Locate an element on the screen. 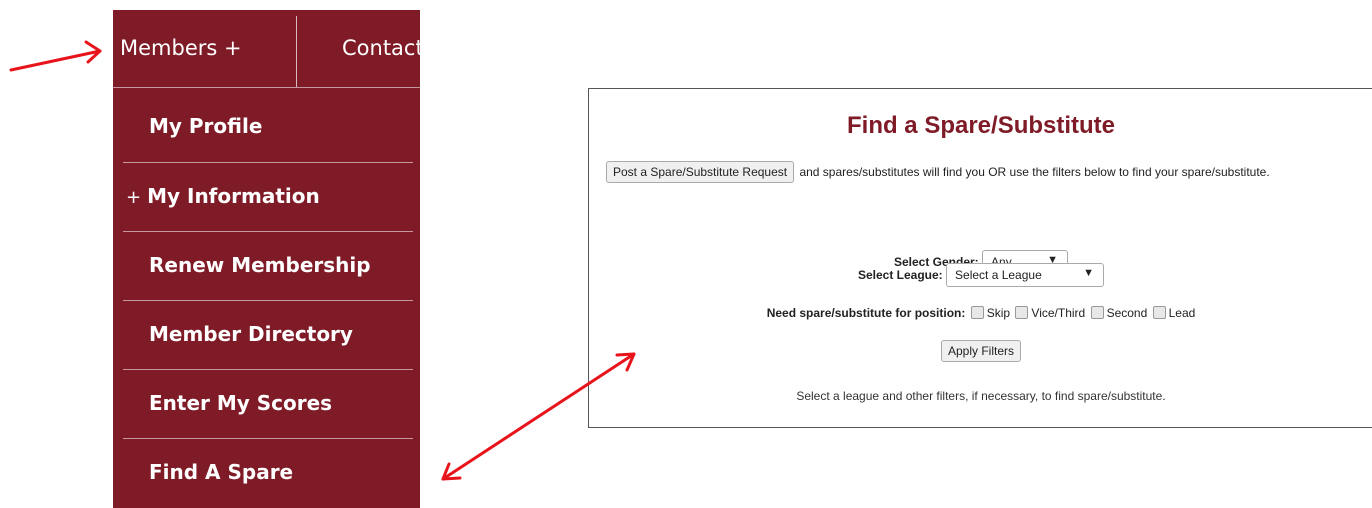 The width and height of the screenshot is (1372, 508). double-arrow-icon is located at coordinates (538, 416).